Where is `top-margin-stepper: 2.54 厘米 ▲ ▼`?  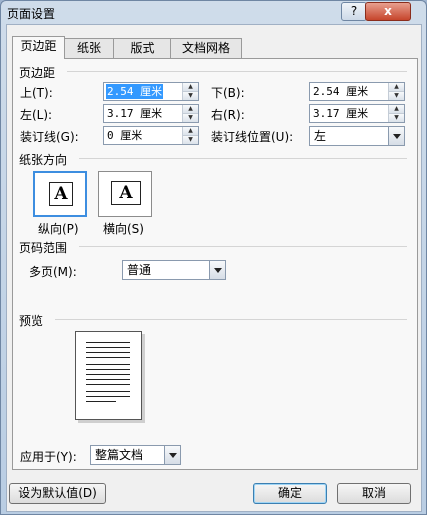
top-margin-stepper: 2.54 厘米 ▲ ▼ is located at coordinates (151, 91).